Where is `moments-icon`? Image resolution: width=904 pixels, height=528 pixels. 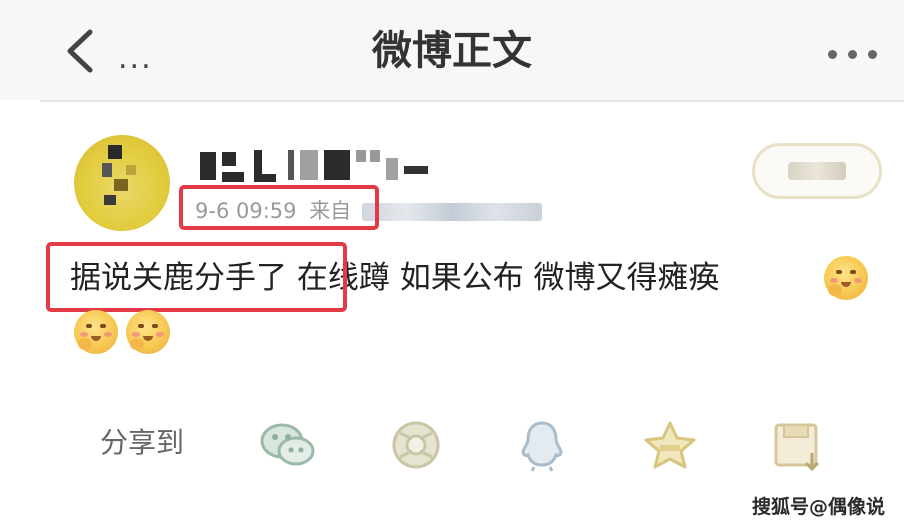 moments-icon is located at coordinates (416, 445).